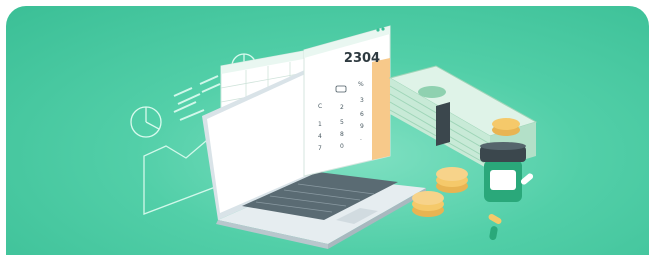 The image size is (649, 255). Describe the element at coordinates (361, 138) in the screenshot. I see `calc-key: .` at that location.